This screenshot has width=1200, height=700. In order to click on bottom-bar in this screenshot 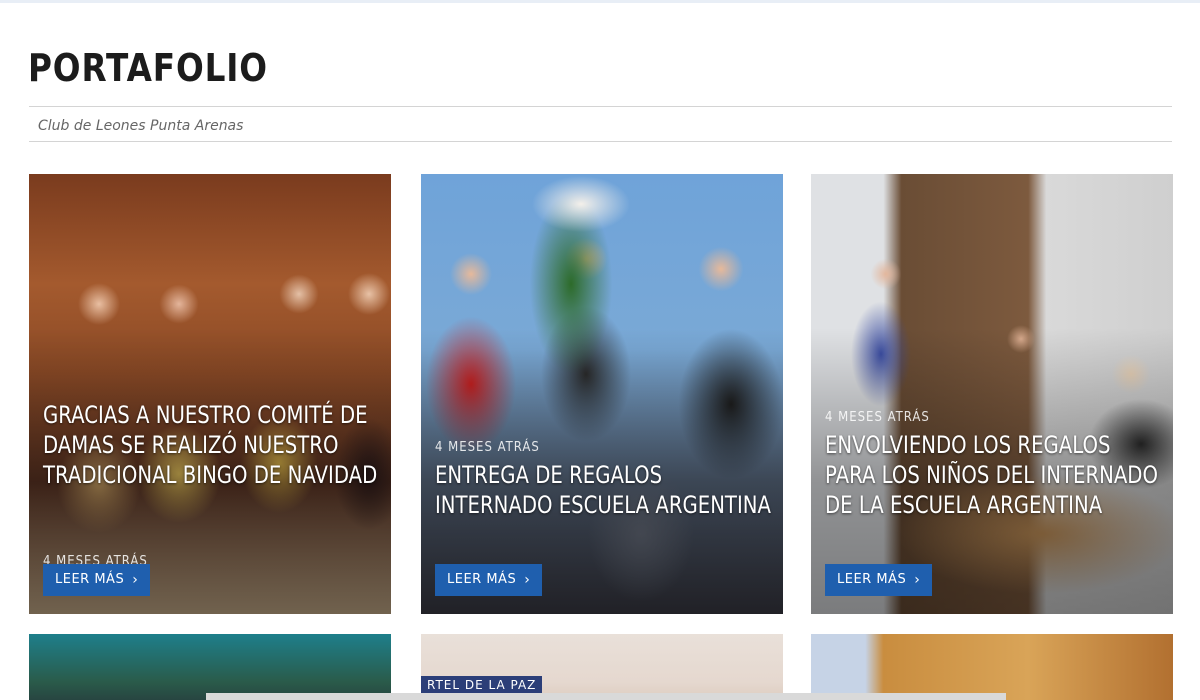, I will do `click(606, 696)`.